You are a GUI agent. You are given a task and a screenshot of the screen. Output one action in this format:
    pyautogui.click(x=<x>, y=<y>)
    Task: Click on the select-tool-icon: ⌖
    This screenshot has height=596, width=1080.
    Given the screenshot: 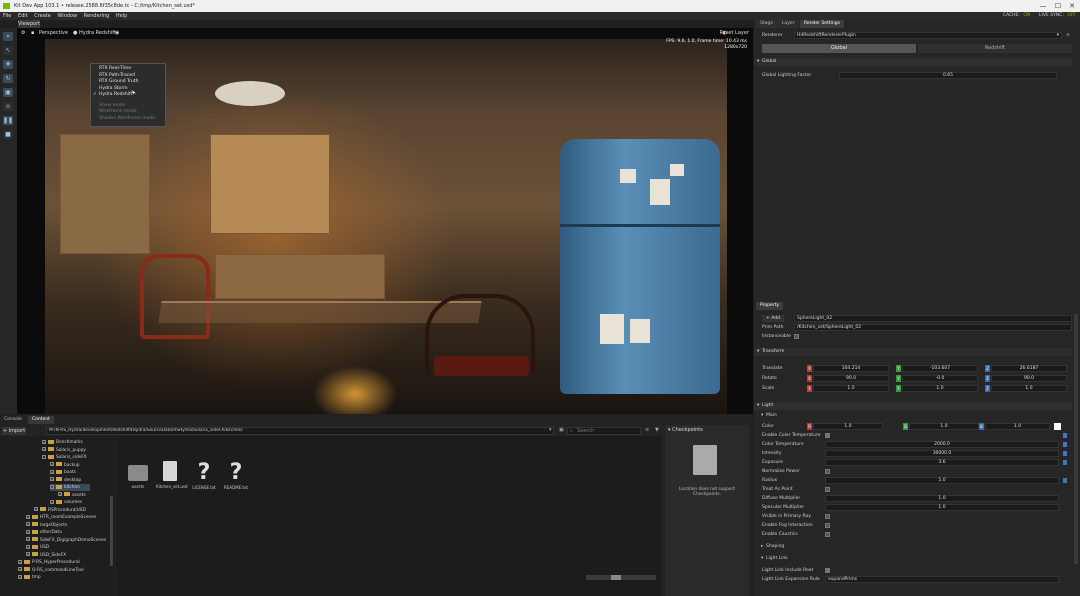 What is the action you would take?
    pyautogui.click(x=8, y=36)
    